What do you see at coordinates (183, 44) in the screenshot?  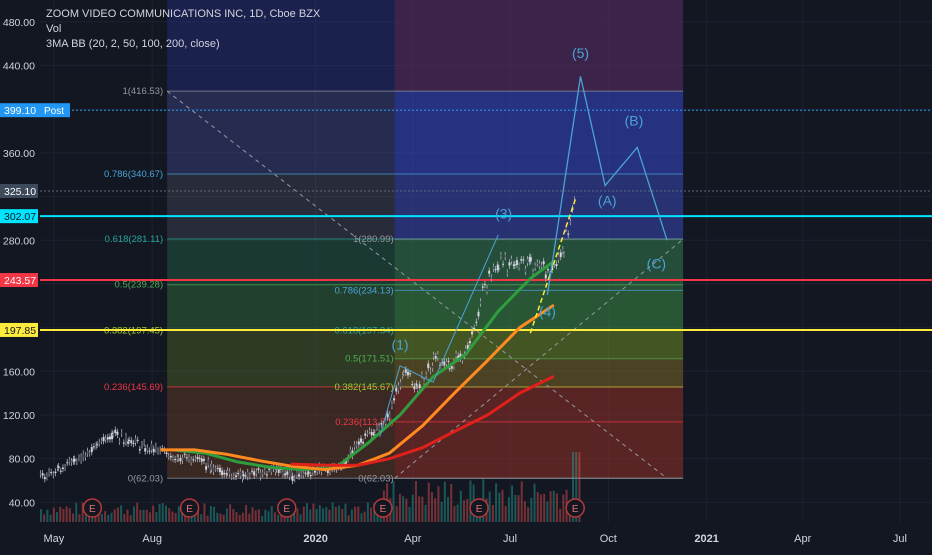 I see `indicator-legend: 3MA BB (20, 2, 50, 100, 200, close)` at bounding box center [183, 44].